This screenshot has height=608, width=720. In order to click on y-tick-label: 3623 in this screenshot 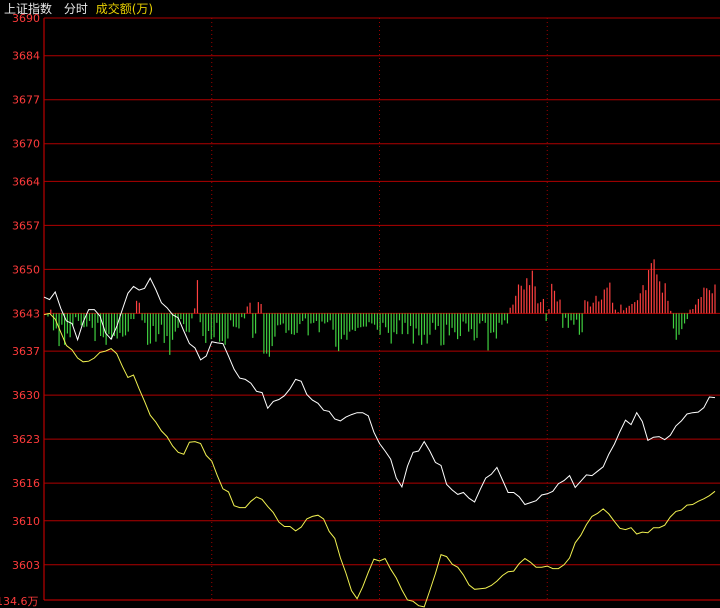, I will do `click(26, 439)`.